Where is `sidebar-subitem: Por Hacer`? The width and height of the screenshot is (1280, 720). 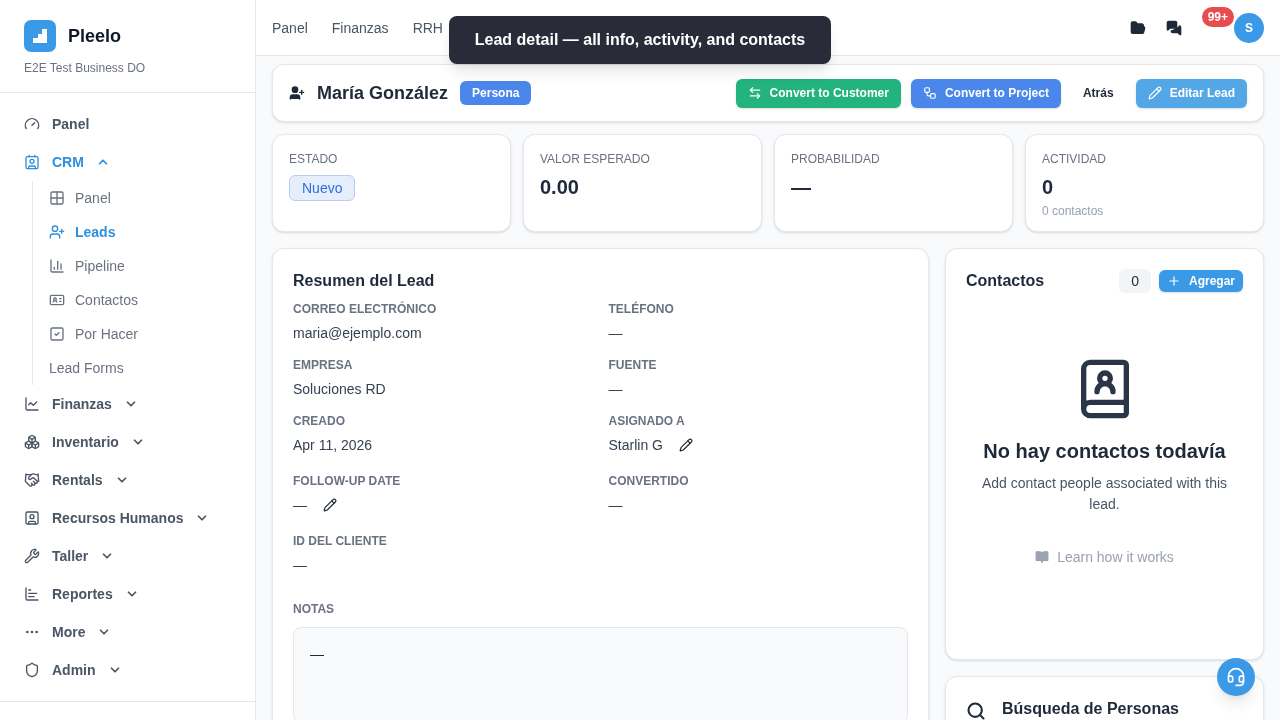
sidebar-subitem: Por Hacer is located at coordinates (140, 334).